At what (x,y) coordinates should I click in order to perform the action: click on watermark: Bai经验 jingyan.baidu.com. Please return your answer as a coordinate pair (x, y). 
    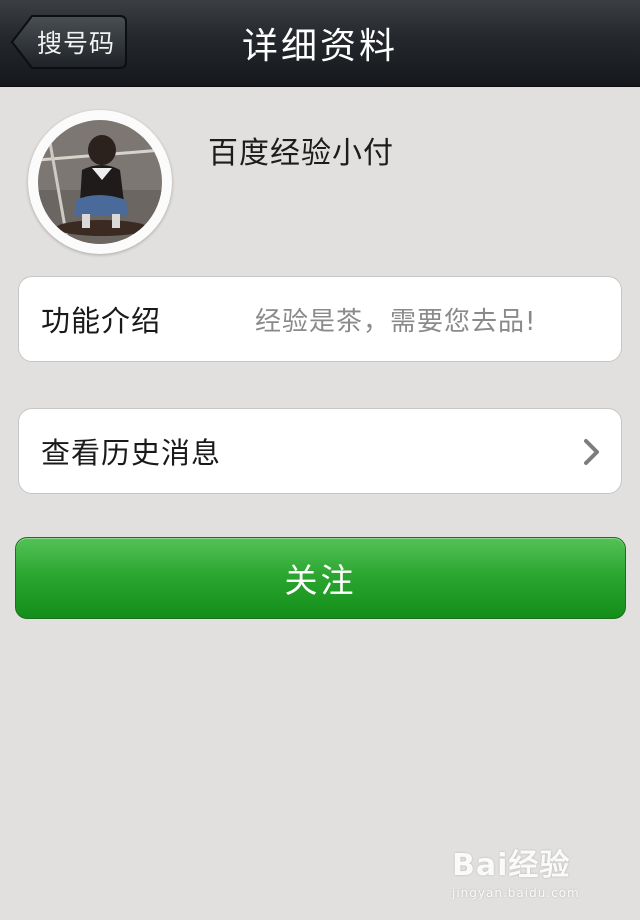
    Looking at the image, I should click on (516, 870).